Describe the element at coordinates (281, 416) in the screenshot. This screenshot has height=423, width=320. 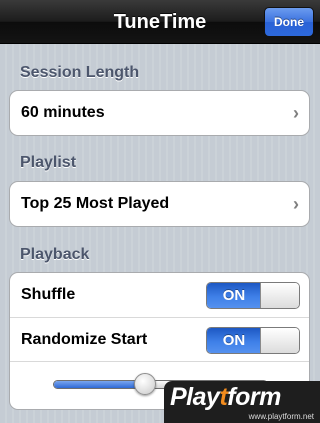
I see `watermark-url: www.playtform.net` at that location.